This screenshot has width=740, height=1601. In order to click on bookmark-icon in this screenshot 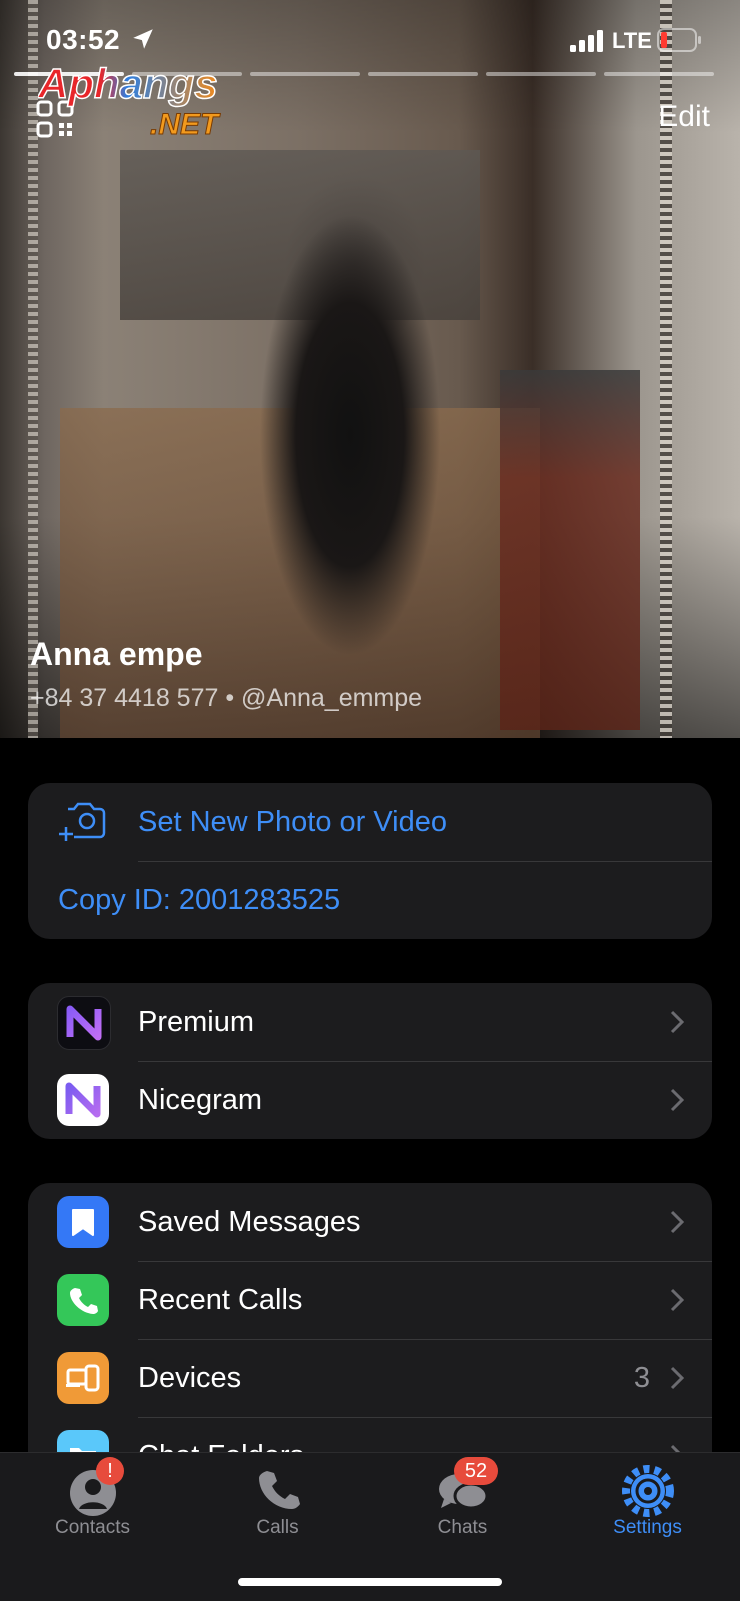, I will do `click(83, 1222)`.